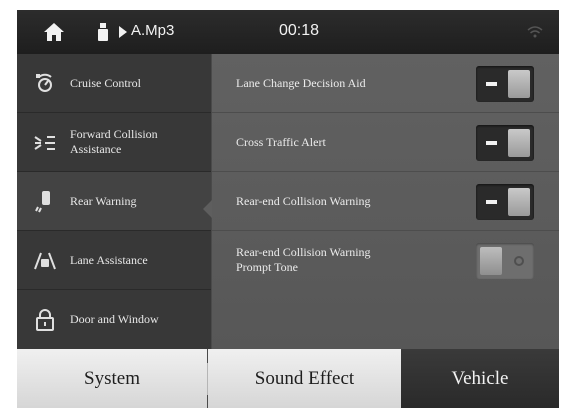 Image resolution: width=572 pixels, height=417 pixels. What do you see at coordinates (105, 83) in the screenshot?
I see `sidebar-item-label: Cruise Control` at bounding box center [105, 83].